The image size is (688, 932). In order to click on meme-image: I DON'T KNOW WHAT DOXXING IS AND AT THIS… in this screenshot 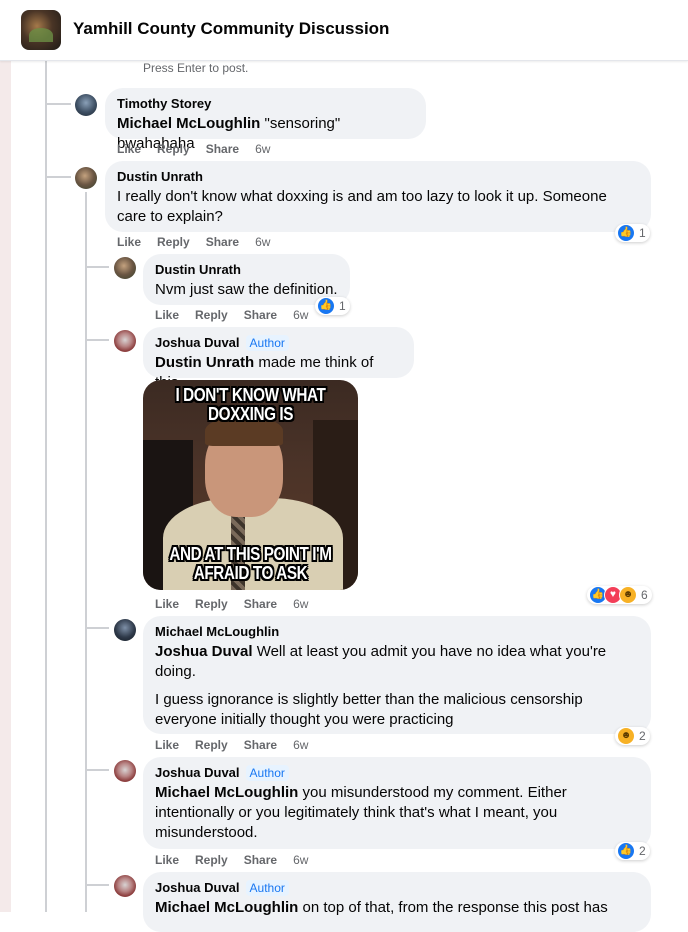, I will do `click(250, 485)`.